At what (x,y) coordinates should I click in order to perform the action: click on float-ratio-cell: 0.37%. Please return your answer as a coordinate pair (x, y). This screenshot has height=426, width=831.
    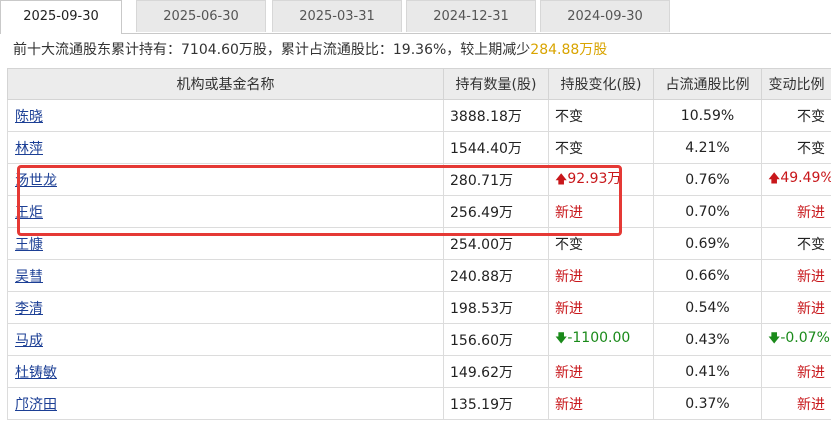
    Looking at the image, I should click on (707, 403).